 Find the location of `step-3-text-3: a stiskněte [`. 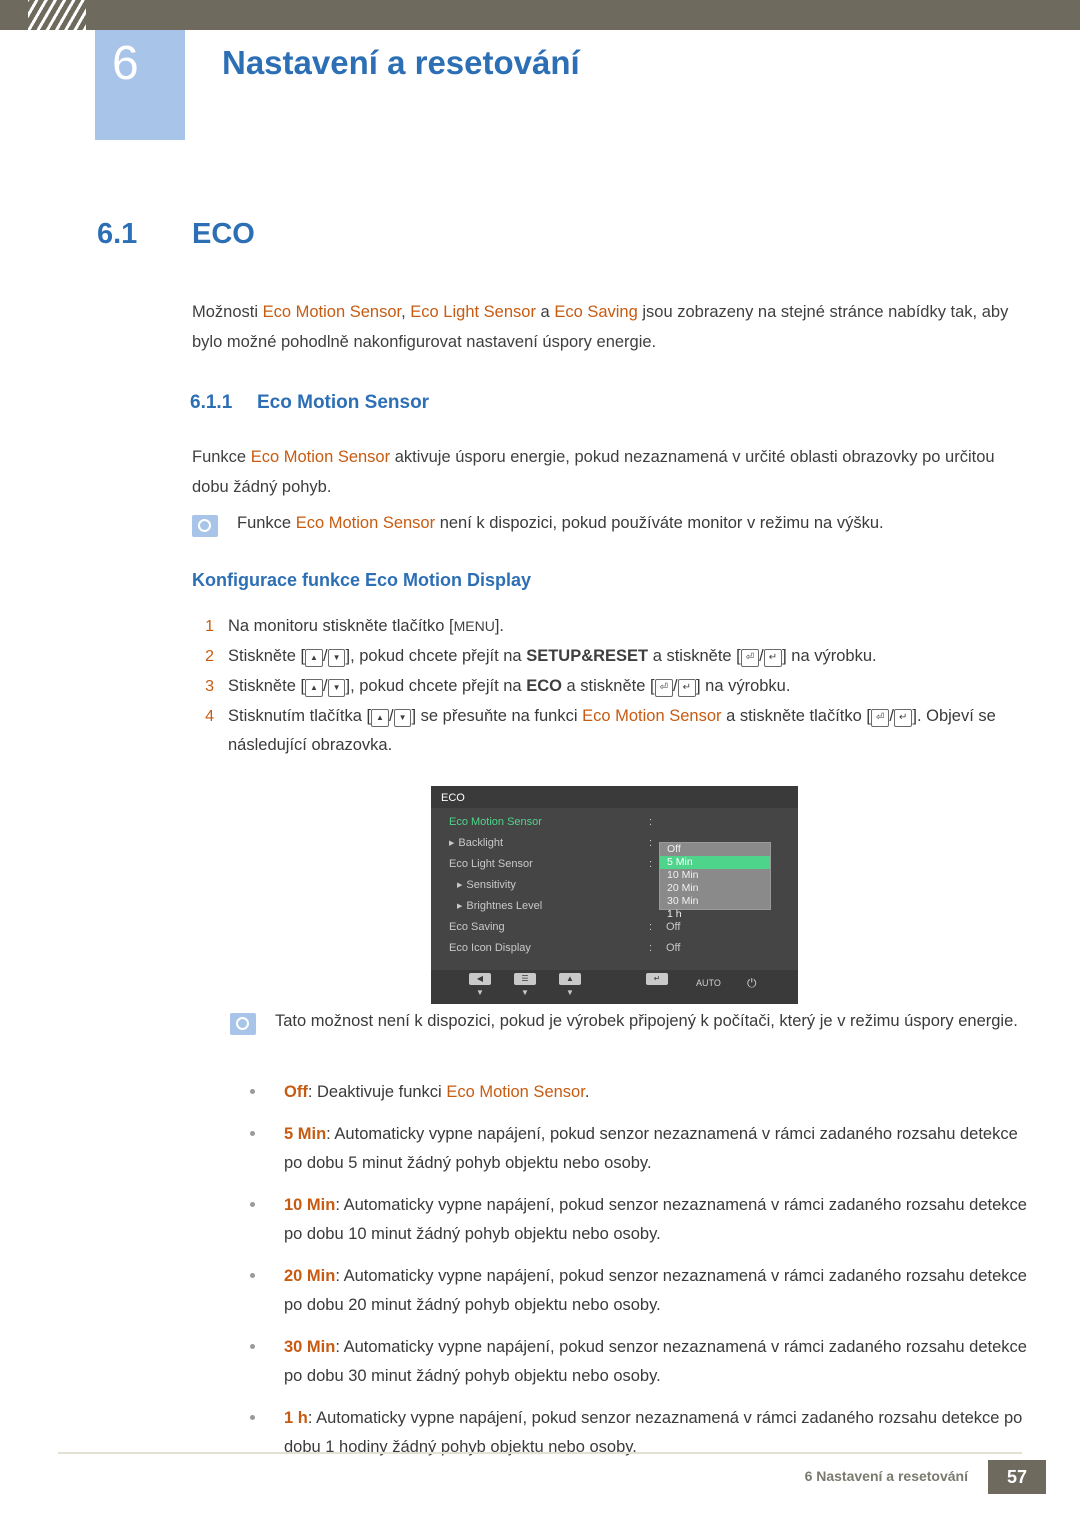

step-3-text-3: a stiskněte [ is located at coordinates (608, 686).